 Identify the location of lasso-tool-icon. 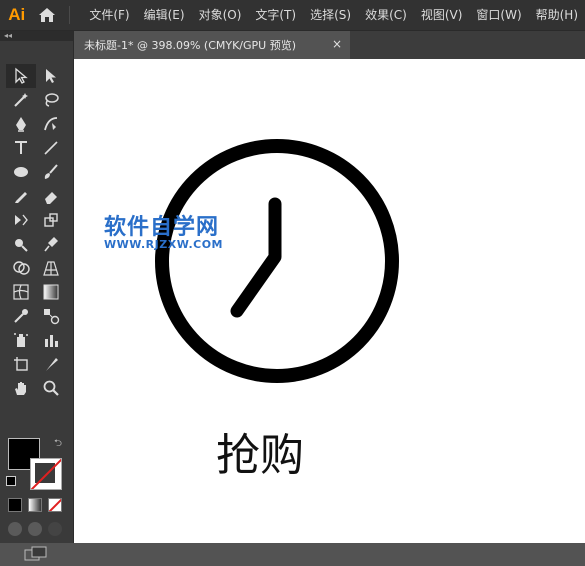
(51, 100).